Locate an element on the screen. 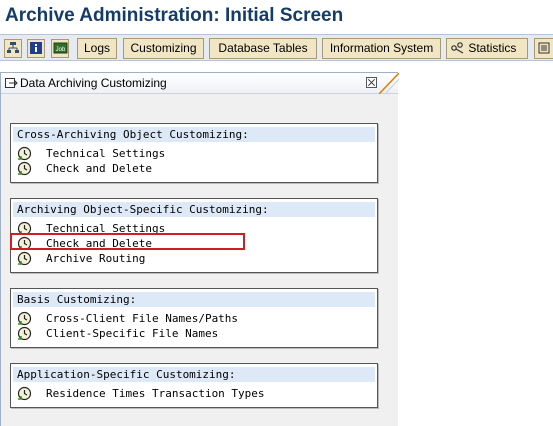  item-label: Check and Delete is located at coordinates (99, 168).